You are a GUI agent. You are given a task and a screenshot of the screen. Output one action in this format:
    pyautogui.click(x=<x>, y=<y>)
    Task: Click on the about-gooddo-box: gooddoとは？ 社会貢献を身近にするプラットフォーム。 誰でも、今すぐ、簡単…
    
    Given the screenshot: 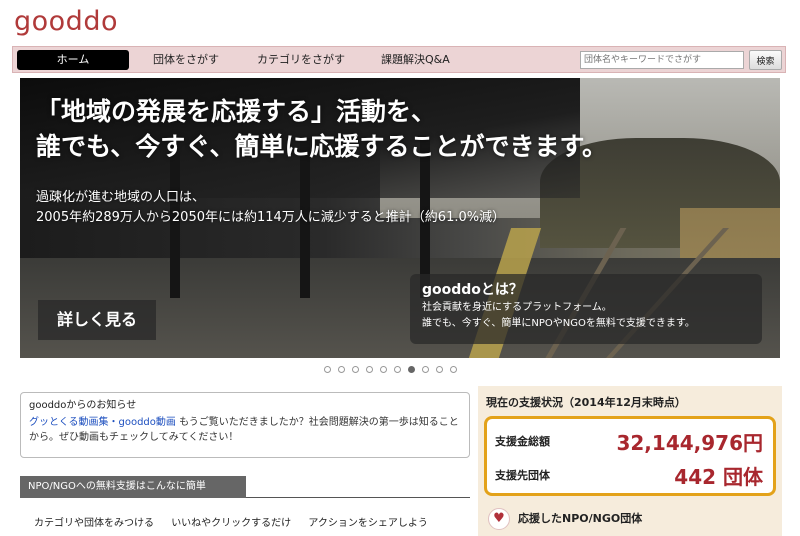 What is the action you would take?
    pyautogui.click(x=586, y=309)
    